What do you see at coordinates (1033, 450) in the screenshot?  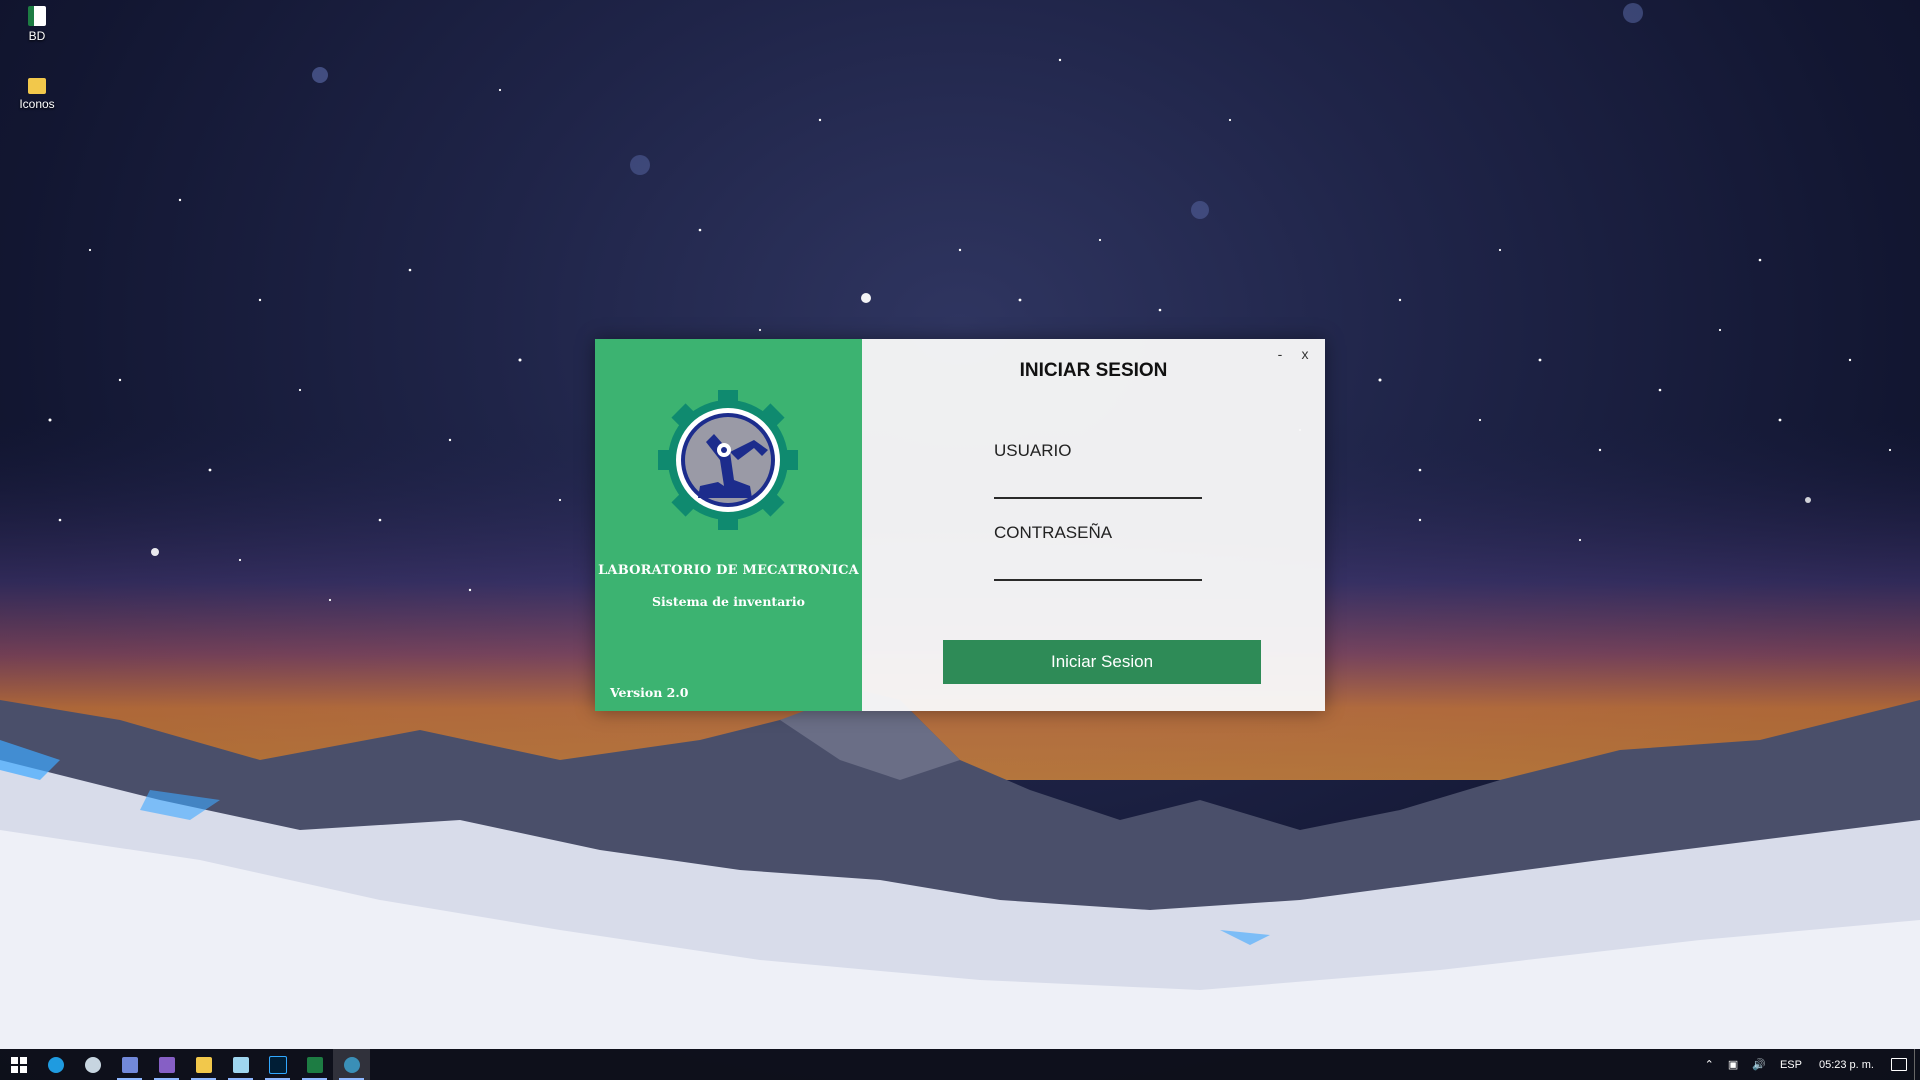 I see `usuario-label: USUARIO` at bounding box center [1033, 450].